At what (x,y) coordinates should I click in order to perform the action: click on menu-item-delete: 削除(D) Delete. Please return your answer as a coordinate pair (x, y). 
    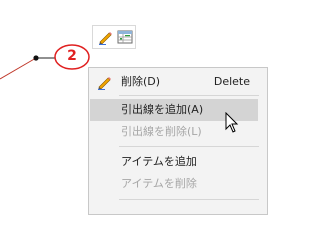
    Looking at the image, I should click on (174, 82).